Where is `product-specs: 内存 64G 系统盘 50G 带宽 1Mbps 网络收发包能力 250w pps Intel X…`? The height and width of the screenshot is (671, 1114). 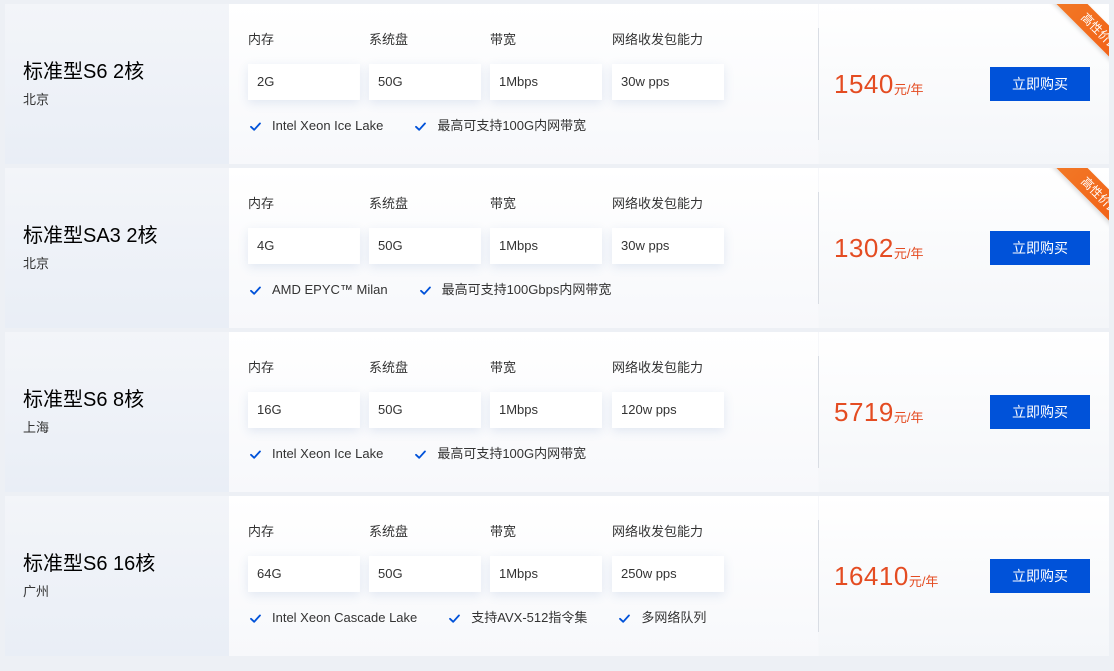
product-specs: 内存 64G 系统盘 50G 带宽 1Mbps 网络收发包能力 250w pps Intel X… is located at coordinates (523, 576).